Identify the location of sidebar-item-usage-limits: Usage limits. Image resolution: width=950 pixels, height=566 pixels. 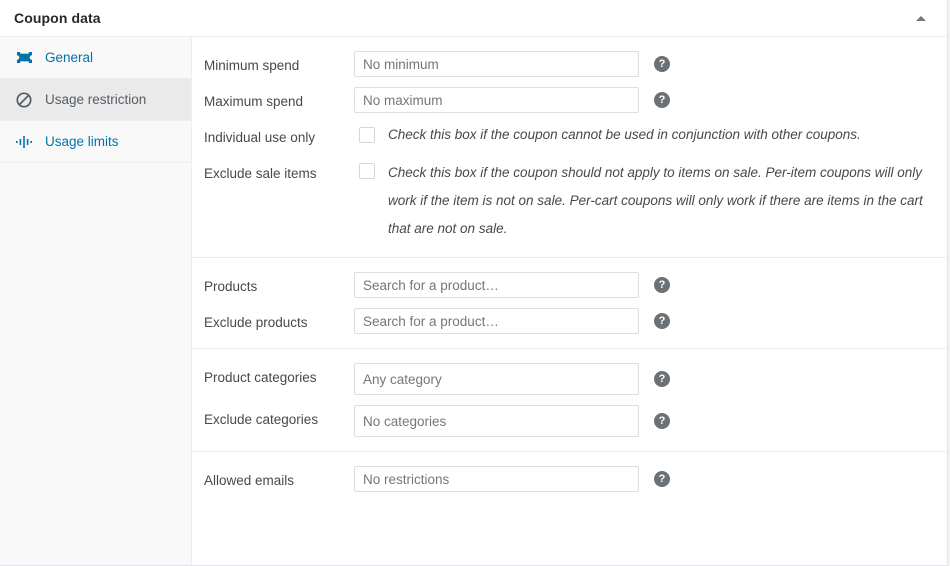
(95, 142).